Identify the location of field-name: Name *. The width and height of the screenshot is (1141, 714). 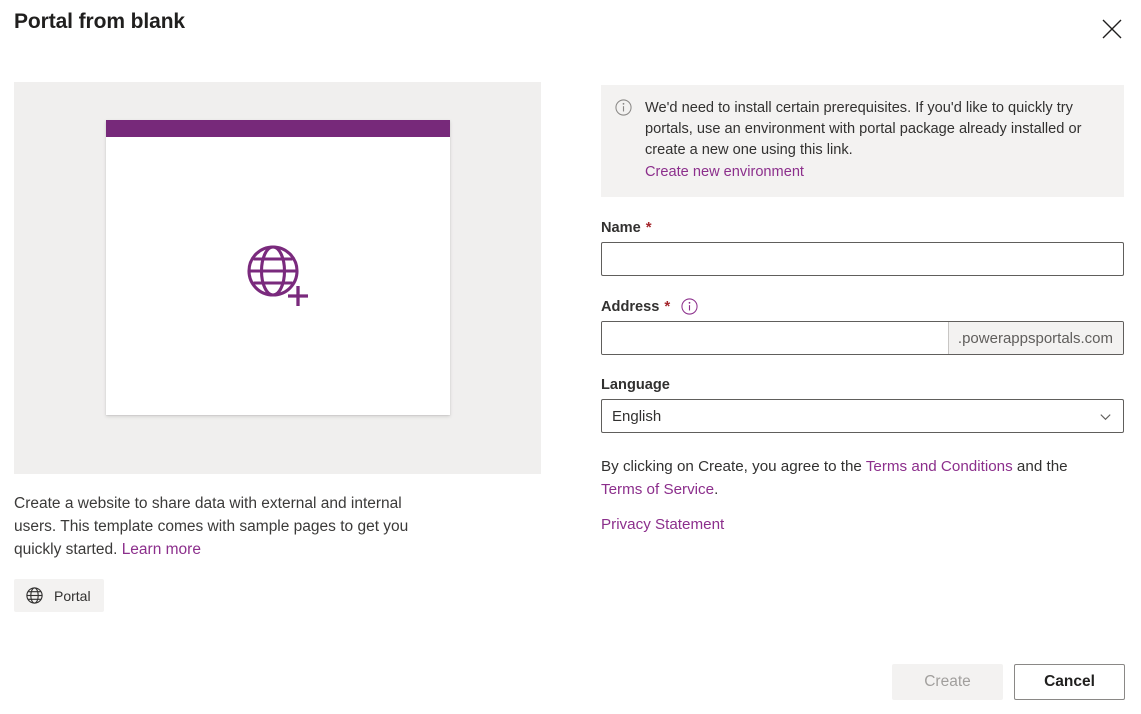
(862, 247).